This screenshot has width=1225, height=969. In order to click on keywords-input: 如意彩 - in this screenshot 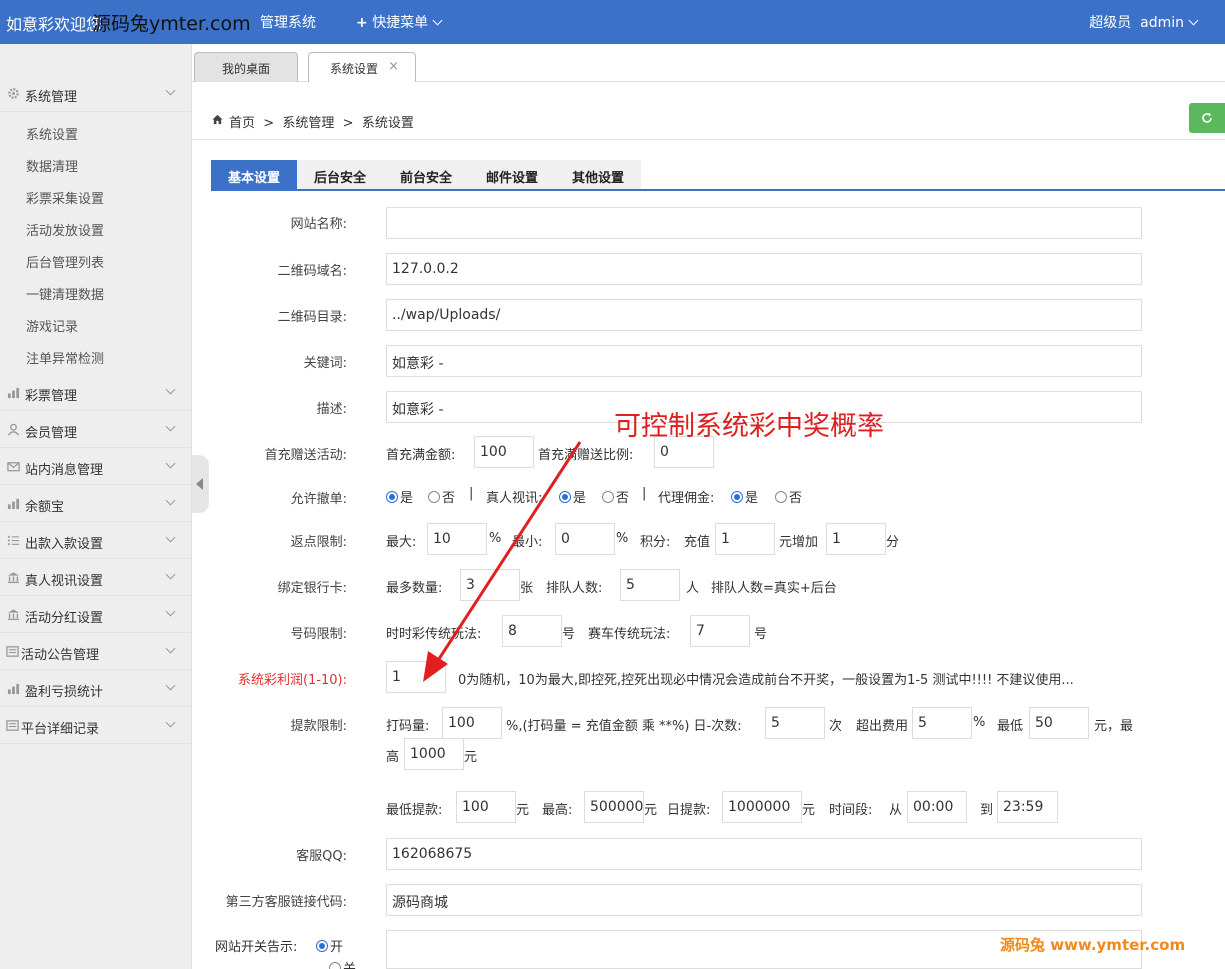, I will do `click(764, 361)`.